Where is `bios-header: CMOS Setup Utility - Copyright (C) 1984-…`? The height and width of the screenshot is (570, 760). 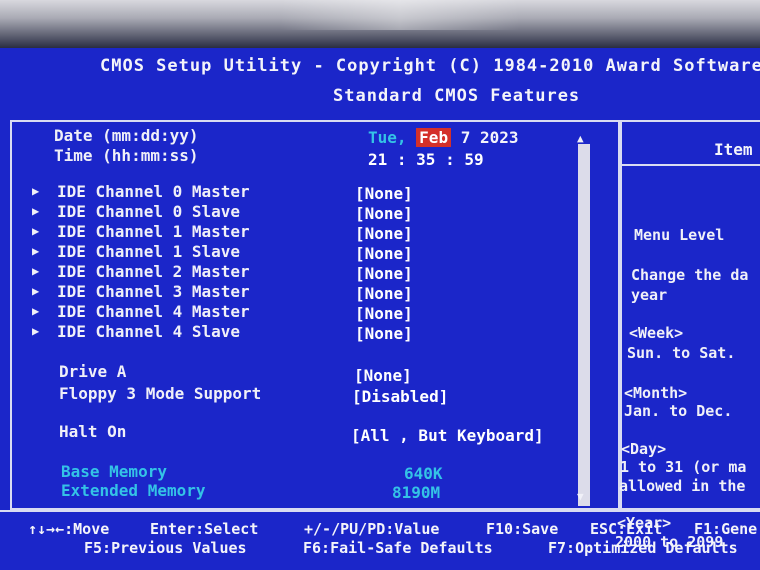
bios-header: CMOS Setup Utility - Copyright (C) 1984-… is located at coordinates (380, 83).